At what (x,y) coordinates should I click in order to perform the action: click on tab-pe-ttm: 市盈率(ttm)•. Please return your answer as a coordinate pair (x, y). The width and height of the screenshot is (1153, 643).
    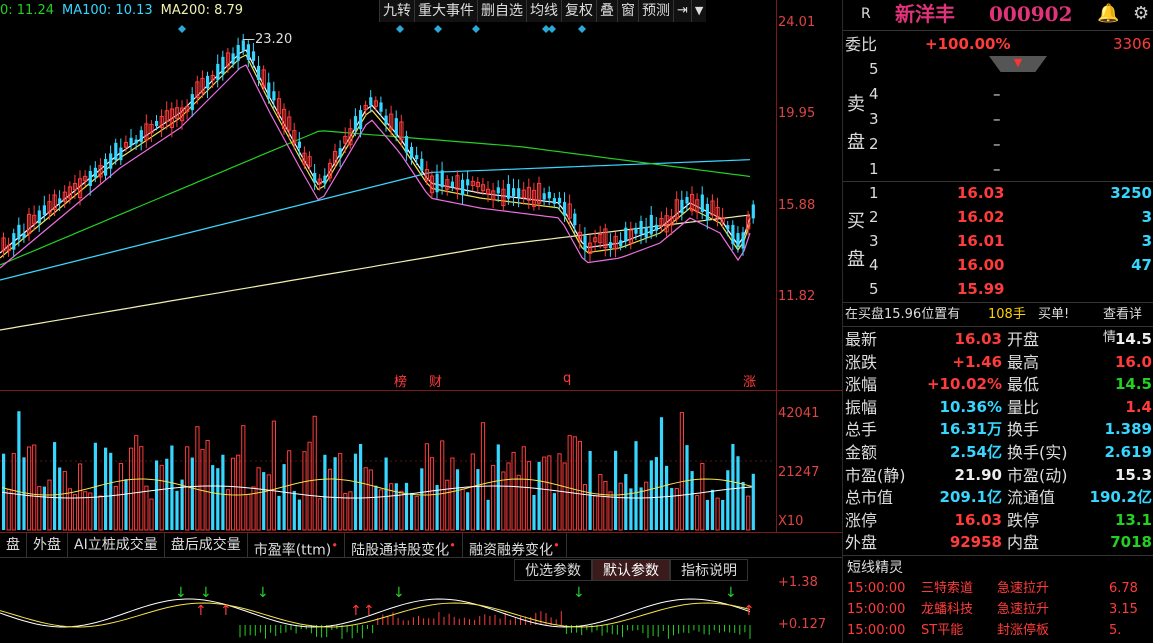
    Looking at the image, I should click on (297, 546).